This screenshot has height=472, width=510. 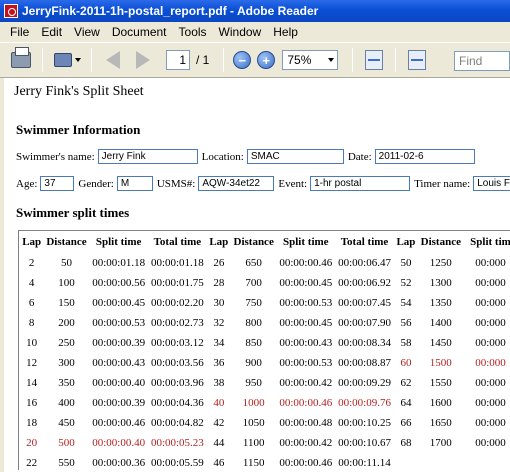 I want to click on age-field: 37, so click(x=57, y=183).